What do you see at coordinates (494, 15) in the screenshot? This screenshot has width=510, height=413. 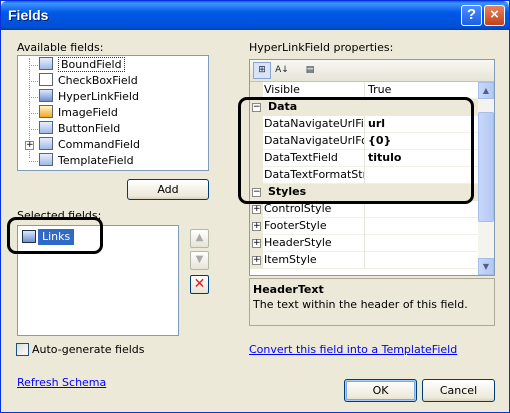 I see `close-button: ×` at bounding box center [494, 15].